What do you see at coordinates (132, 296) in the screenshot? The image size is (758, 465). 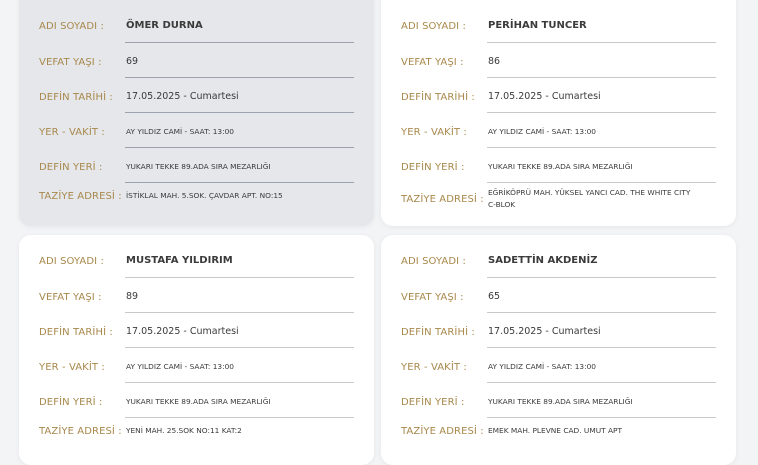 I see `age-value: 89` at bounding box center [132, 296].